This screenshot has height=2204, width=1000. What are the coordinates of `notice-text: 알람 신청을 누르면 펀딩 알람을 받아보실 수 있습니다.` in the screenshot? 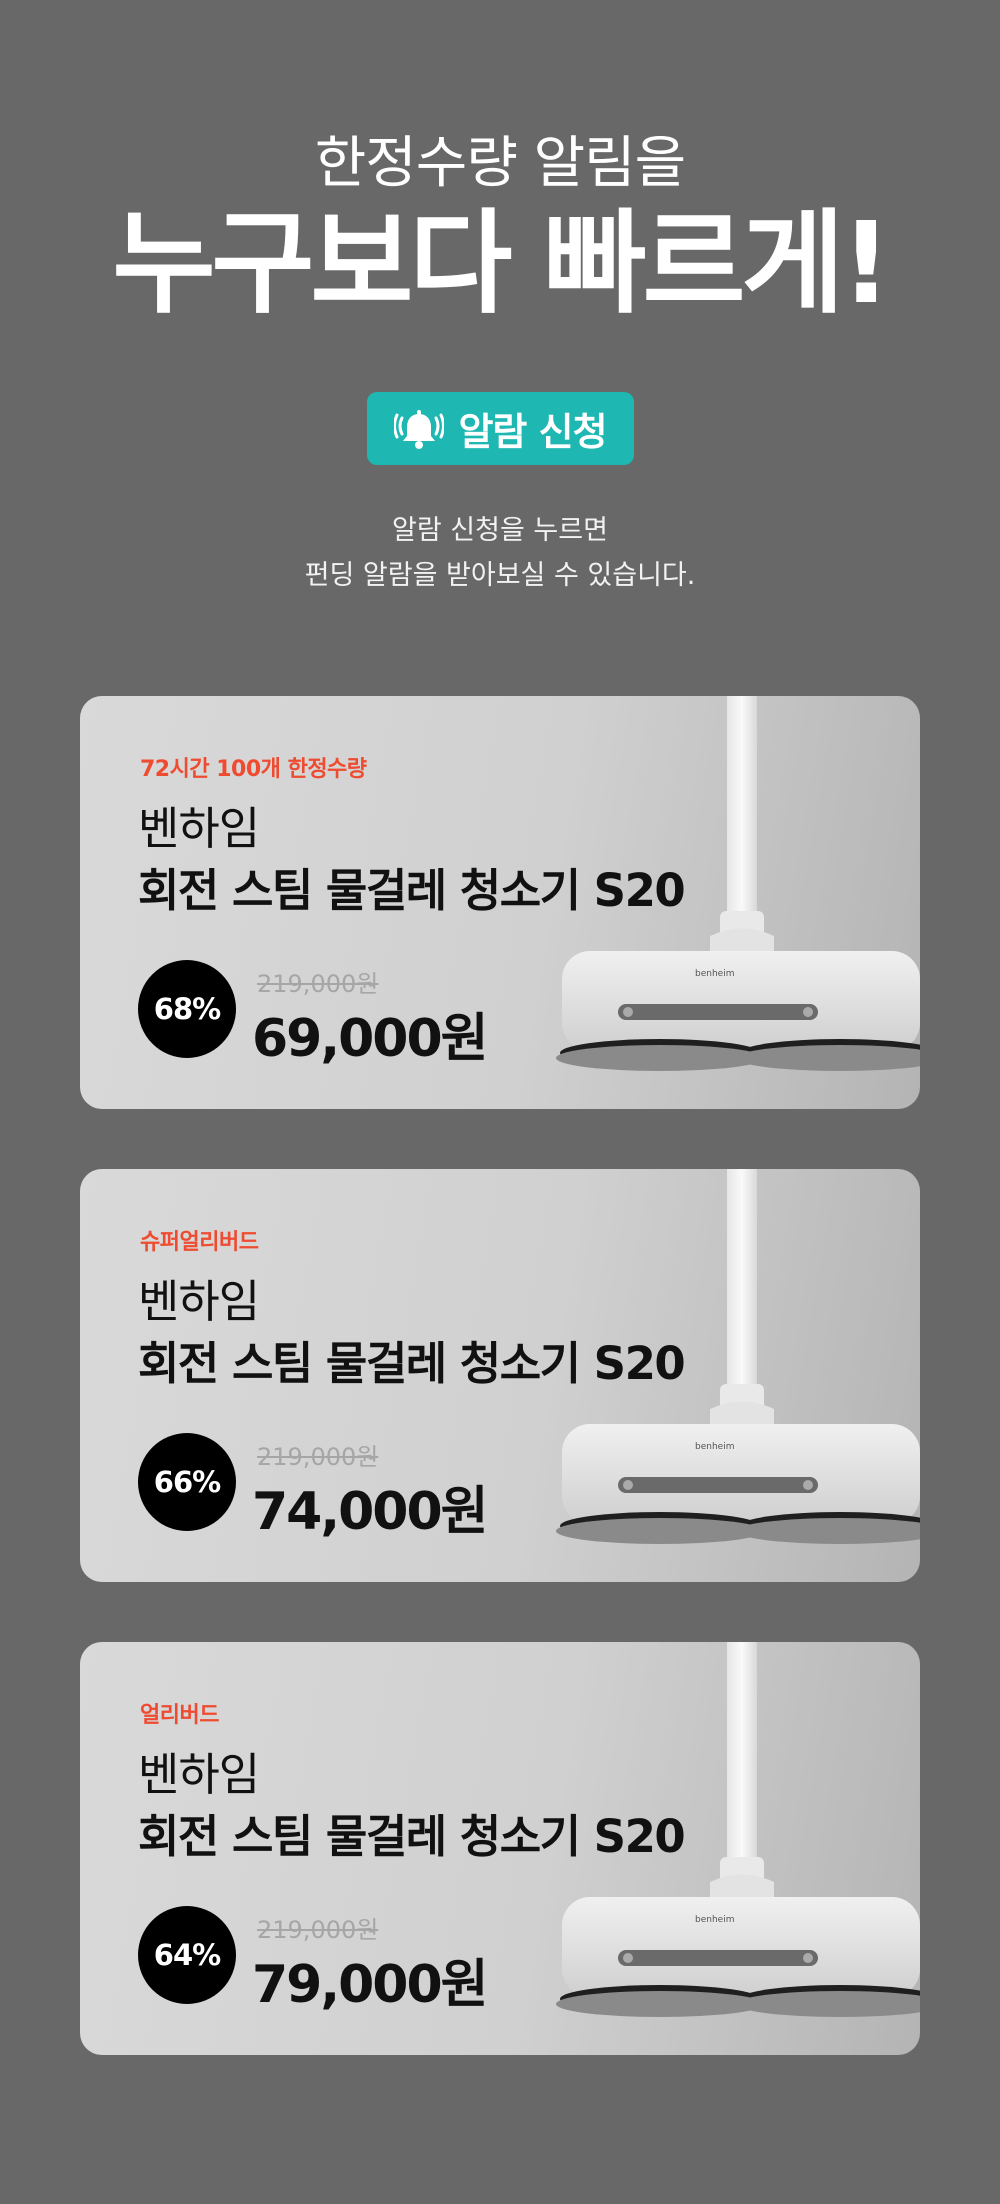 It's located at (500, 553).